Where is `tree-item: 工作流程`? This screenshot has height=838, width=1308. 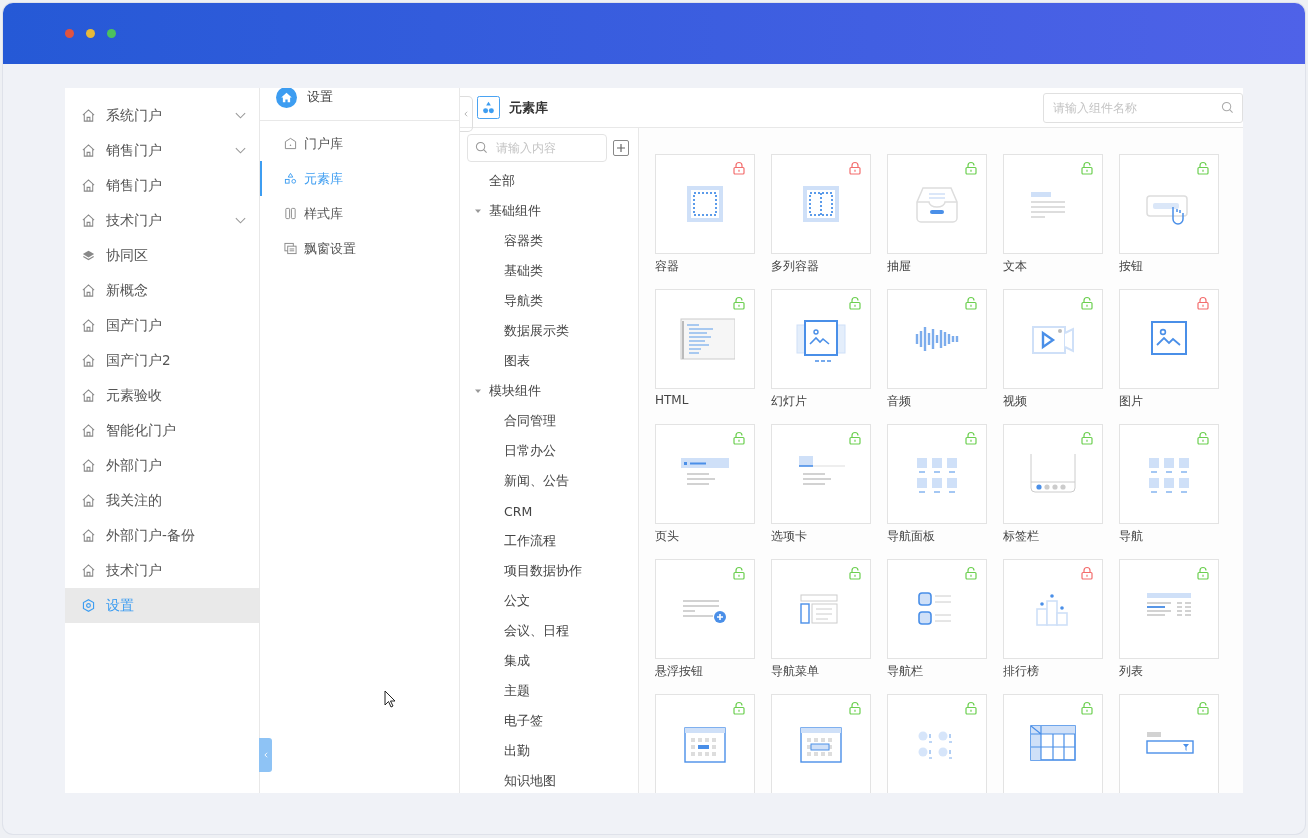
tree-item: 工作流程 is located at coordinates (530, 541).